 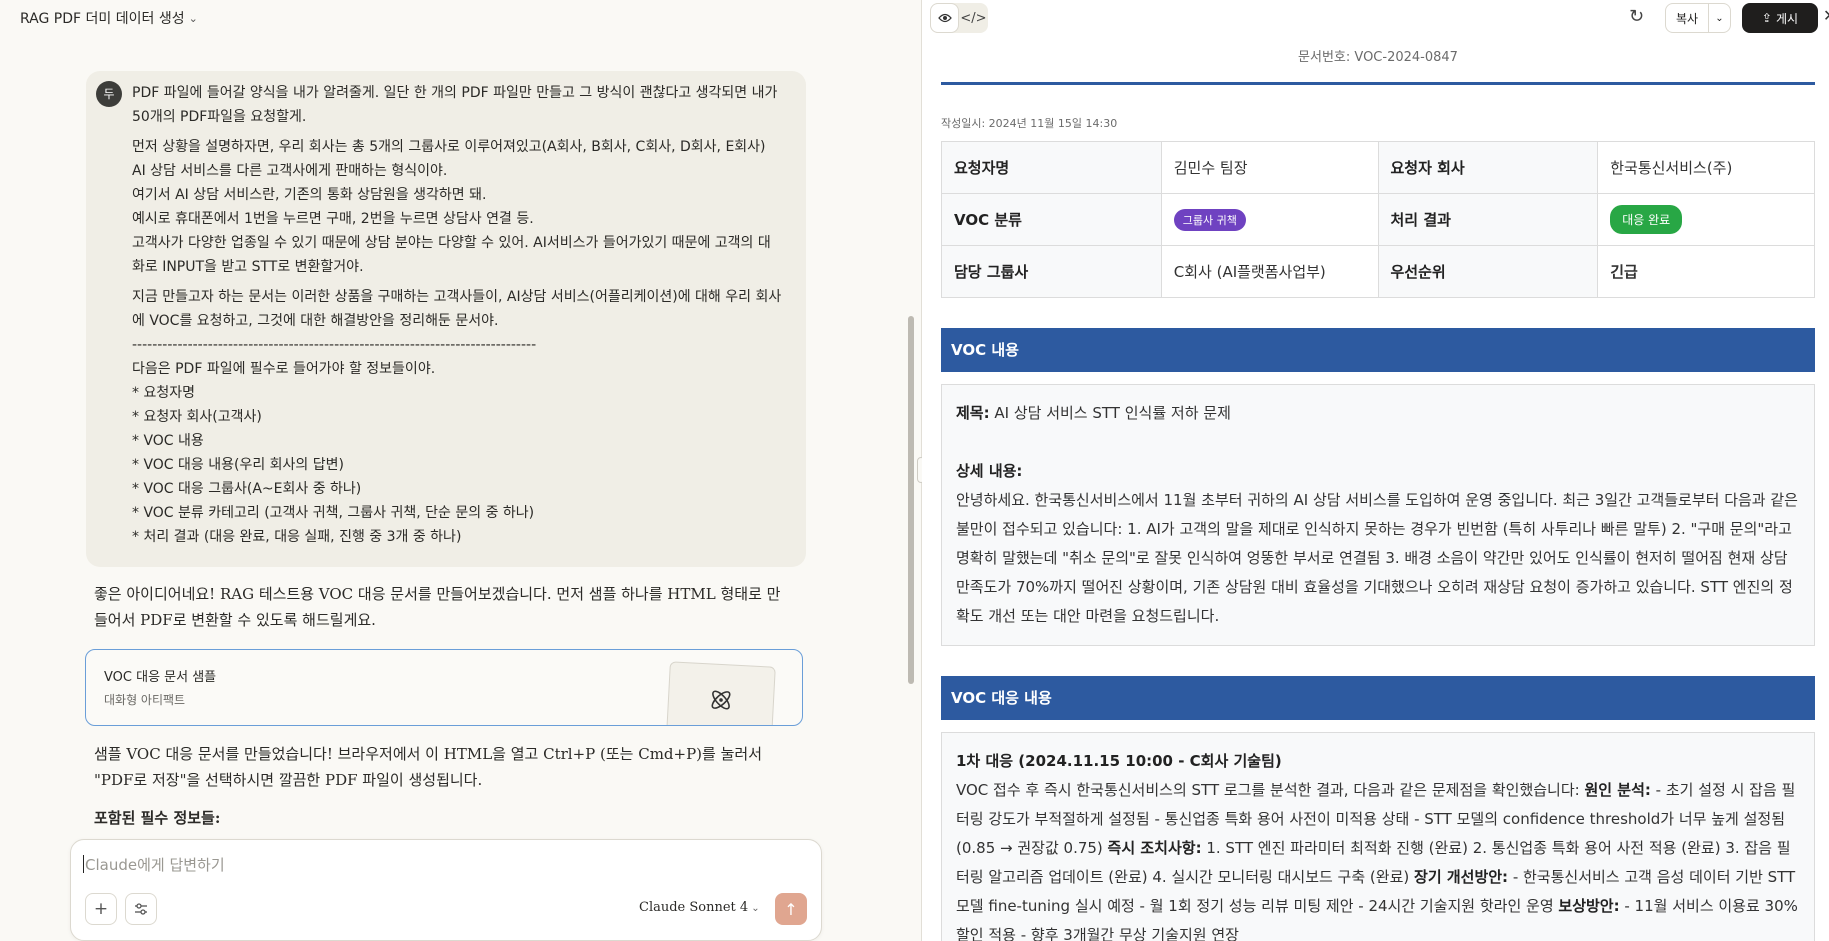 What do you see at coordinates (1488, 271) in the screenshot?
I see `priority-label: 우선순위` at bounding box center [1488, 271].